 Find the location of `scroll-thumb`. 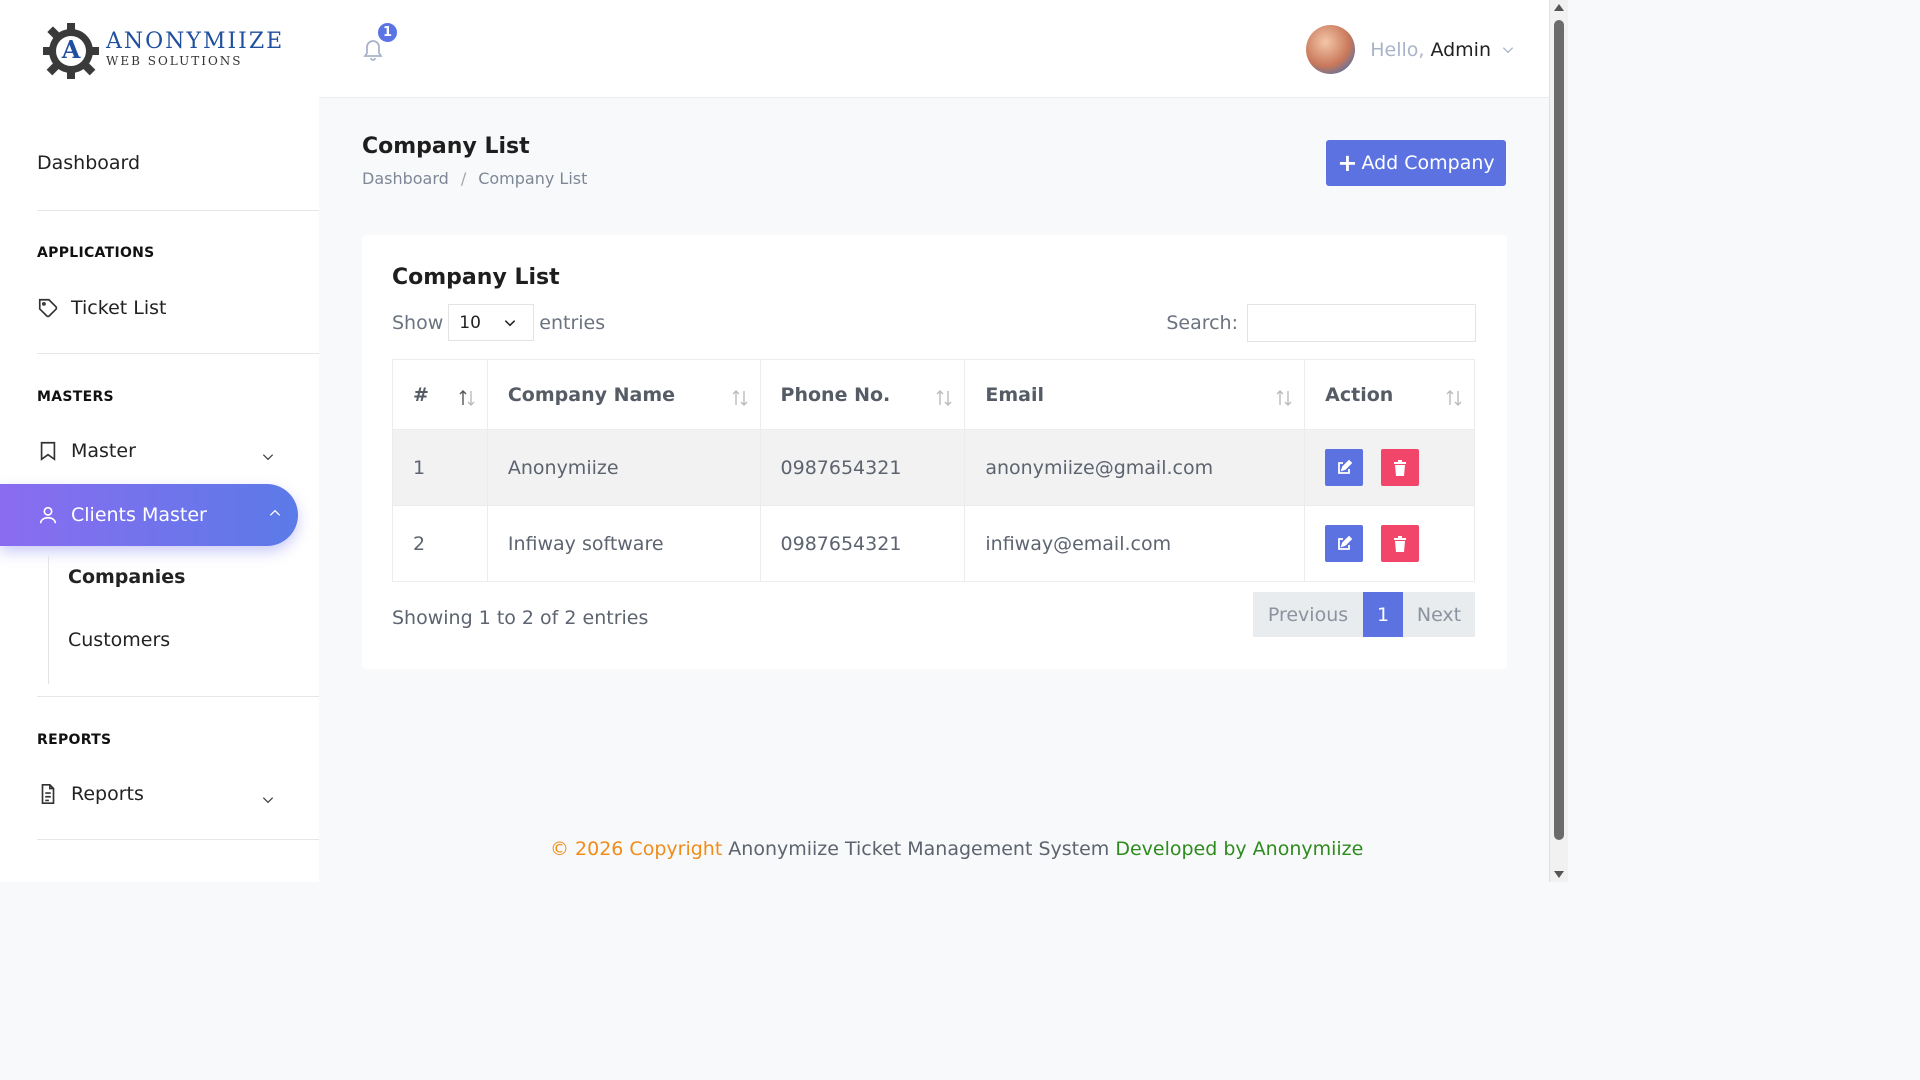

scroll-thumb is located at coordinates (1559, 430).